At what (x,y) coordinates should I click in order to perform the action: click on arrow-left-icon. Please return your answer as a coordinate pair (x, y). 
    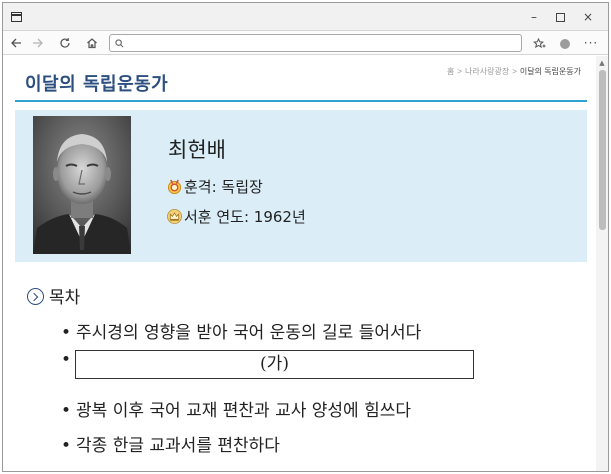
    Looking at the image, I should click on (16, 42).